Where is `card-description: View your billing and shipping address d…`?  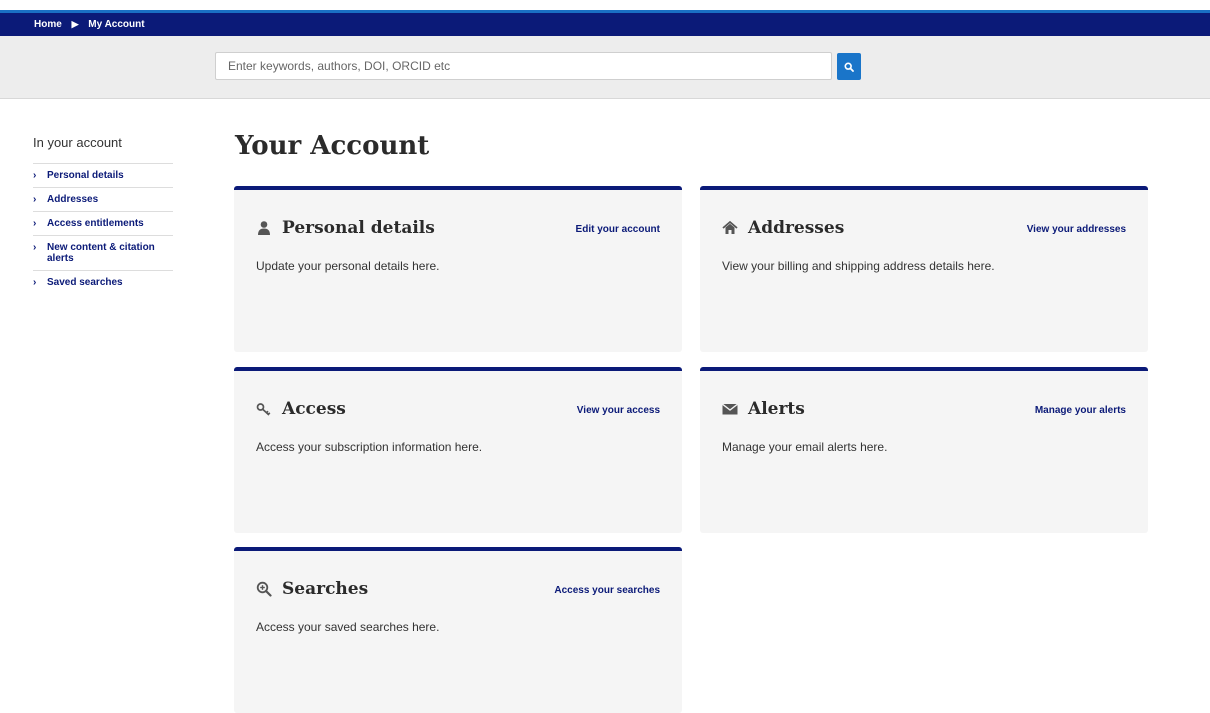
card-description: View your billing and shipping address d… is located at coordinates (858, 266).